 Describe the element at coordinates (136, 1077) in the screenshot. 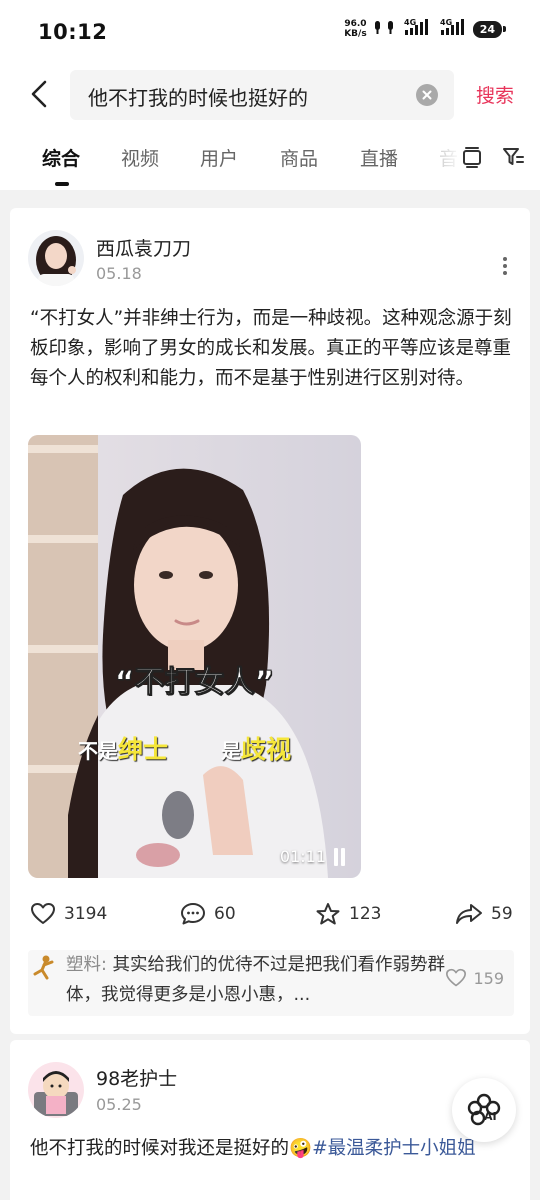

I see `post-username: 98老护士` at that location.